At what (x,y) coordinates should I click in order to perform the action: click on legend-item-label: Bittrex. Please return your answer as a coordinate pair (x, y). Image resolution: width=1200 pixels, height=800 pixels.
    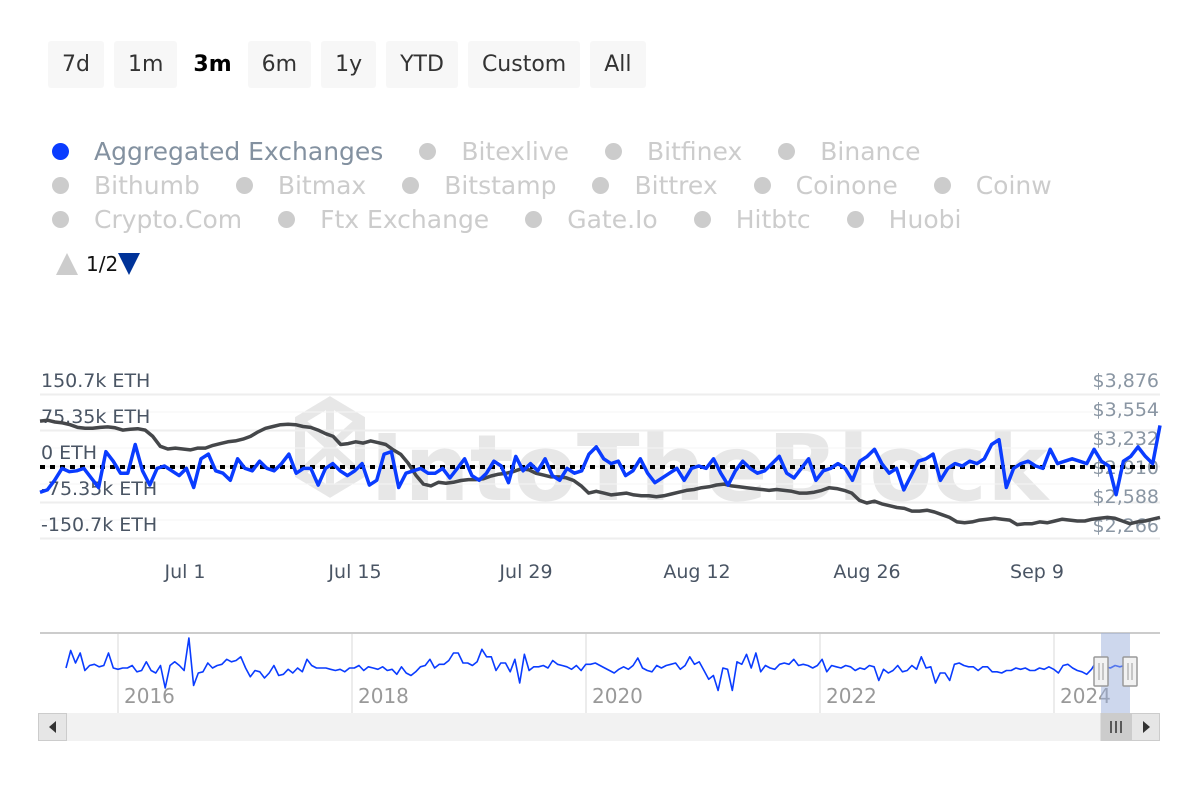
    Looking at the image, I should click on (676, 185).